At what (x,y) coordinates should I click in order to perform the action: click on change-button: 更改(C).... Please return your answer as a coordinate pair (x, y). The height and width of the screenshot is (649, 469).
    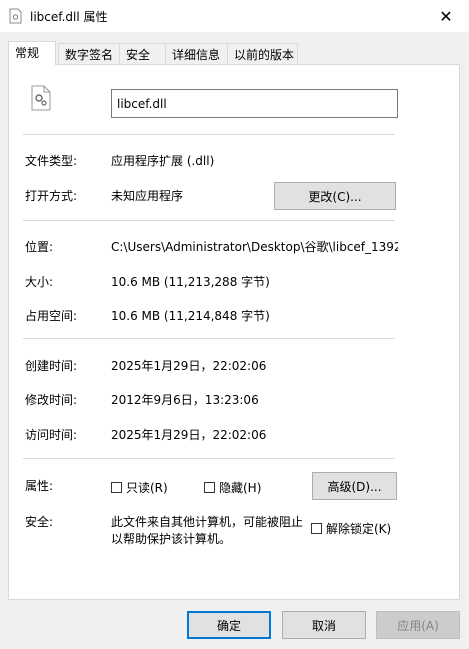
    Looking at the image, I should click on (335, 196).